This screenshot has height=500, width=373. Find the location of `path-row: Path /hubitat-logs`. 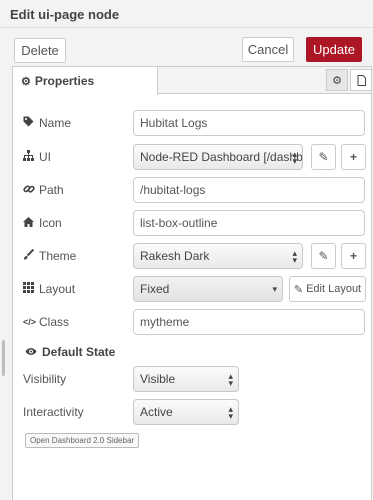

path-row: Path /hubitat-logs is located at coordinates (194, 190).